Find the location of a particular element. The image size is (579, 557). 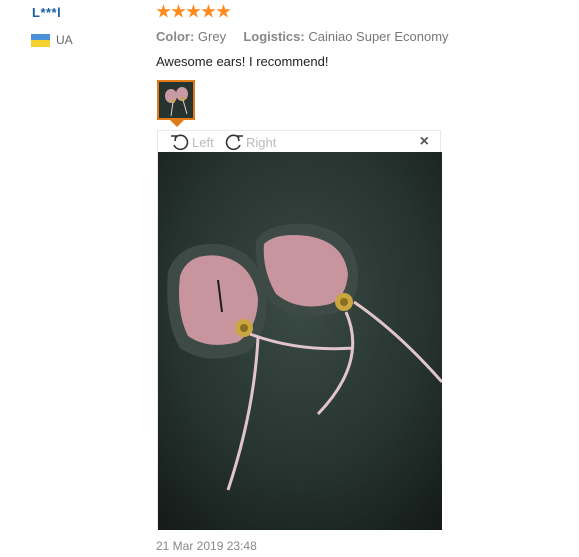

rotate-right-button: Right is located at coordinates (250, 142).